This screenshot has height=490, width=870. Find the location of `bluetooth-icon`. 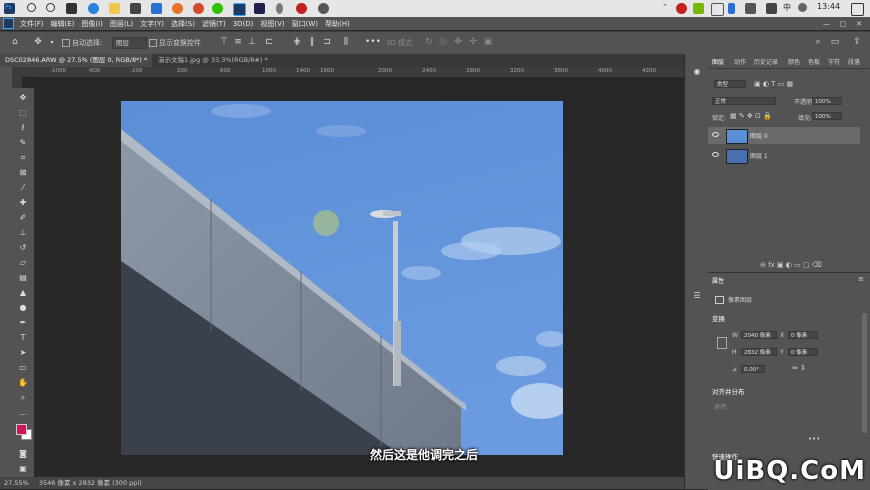

bluetooth-icon is located at coordinates (731, 8).